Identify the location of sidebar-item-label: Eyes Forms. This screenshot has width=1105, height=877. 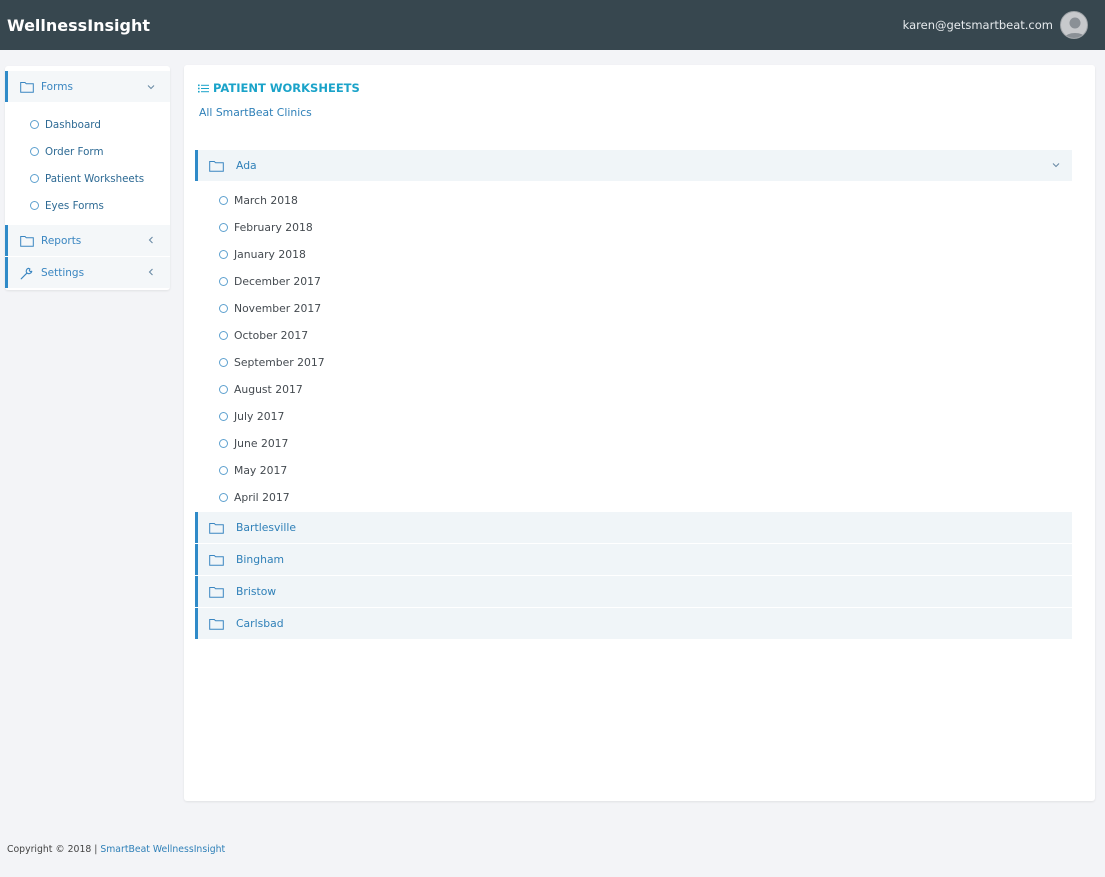
(74, 205).